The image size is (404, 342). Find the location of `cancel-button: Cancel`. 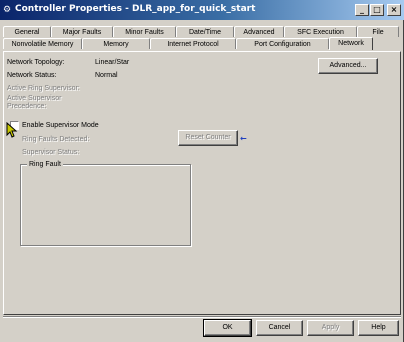

cancel-button: Cancel is located at coordinates (279, 328).